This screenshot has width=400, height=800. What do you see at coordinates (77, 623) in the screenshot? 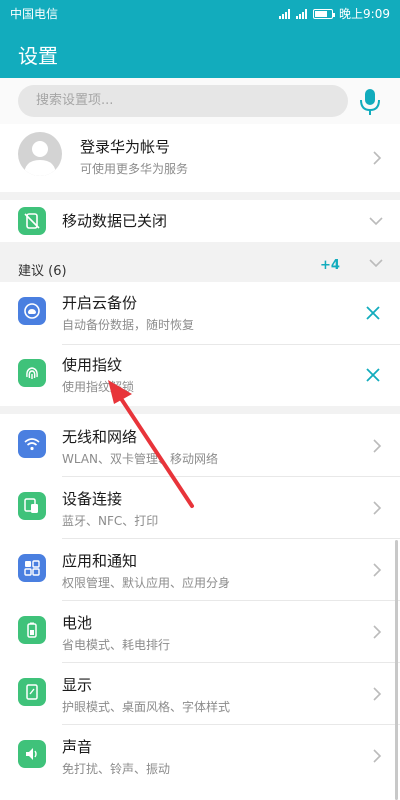
I see `settings-item-title: 电池` at bounding box center [77, 623].